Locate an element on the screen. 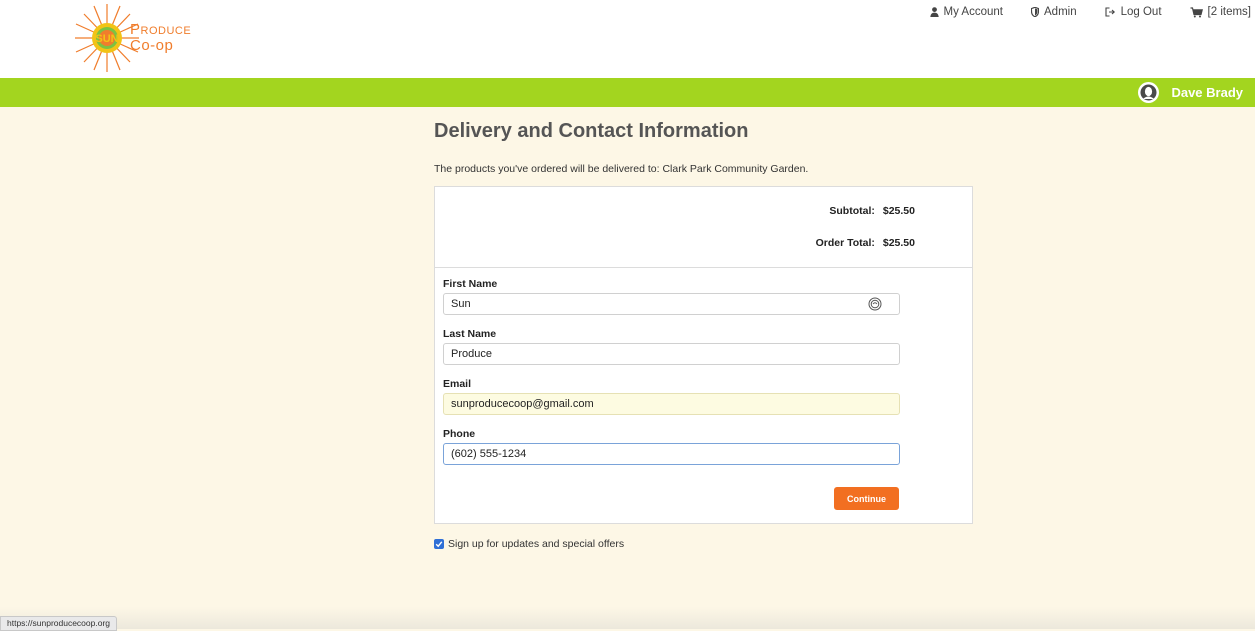  cart-count: [2 items] is located at coordinates (1229, 12).